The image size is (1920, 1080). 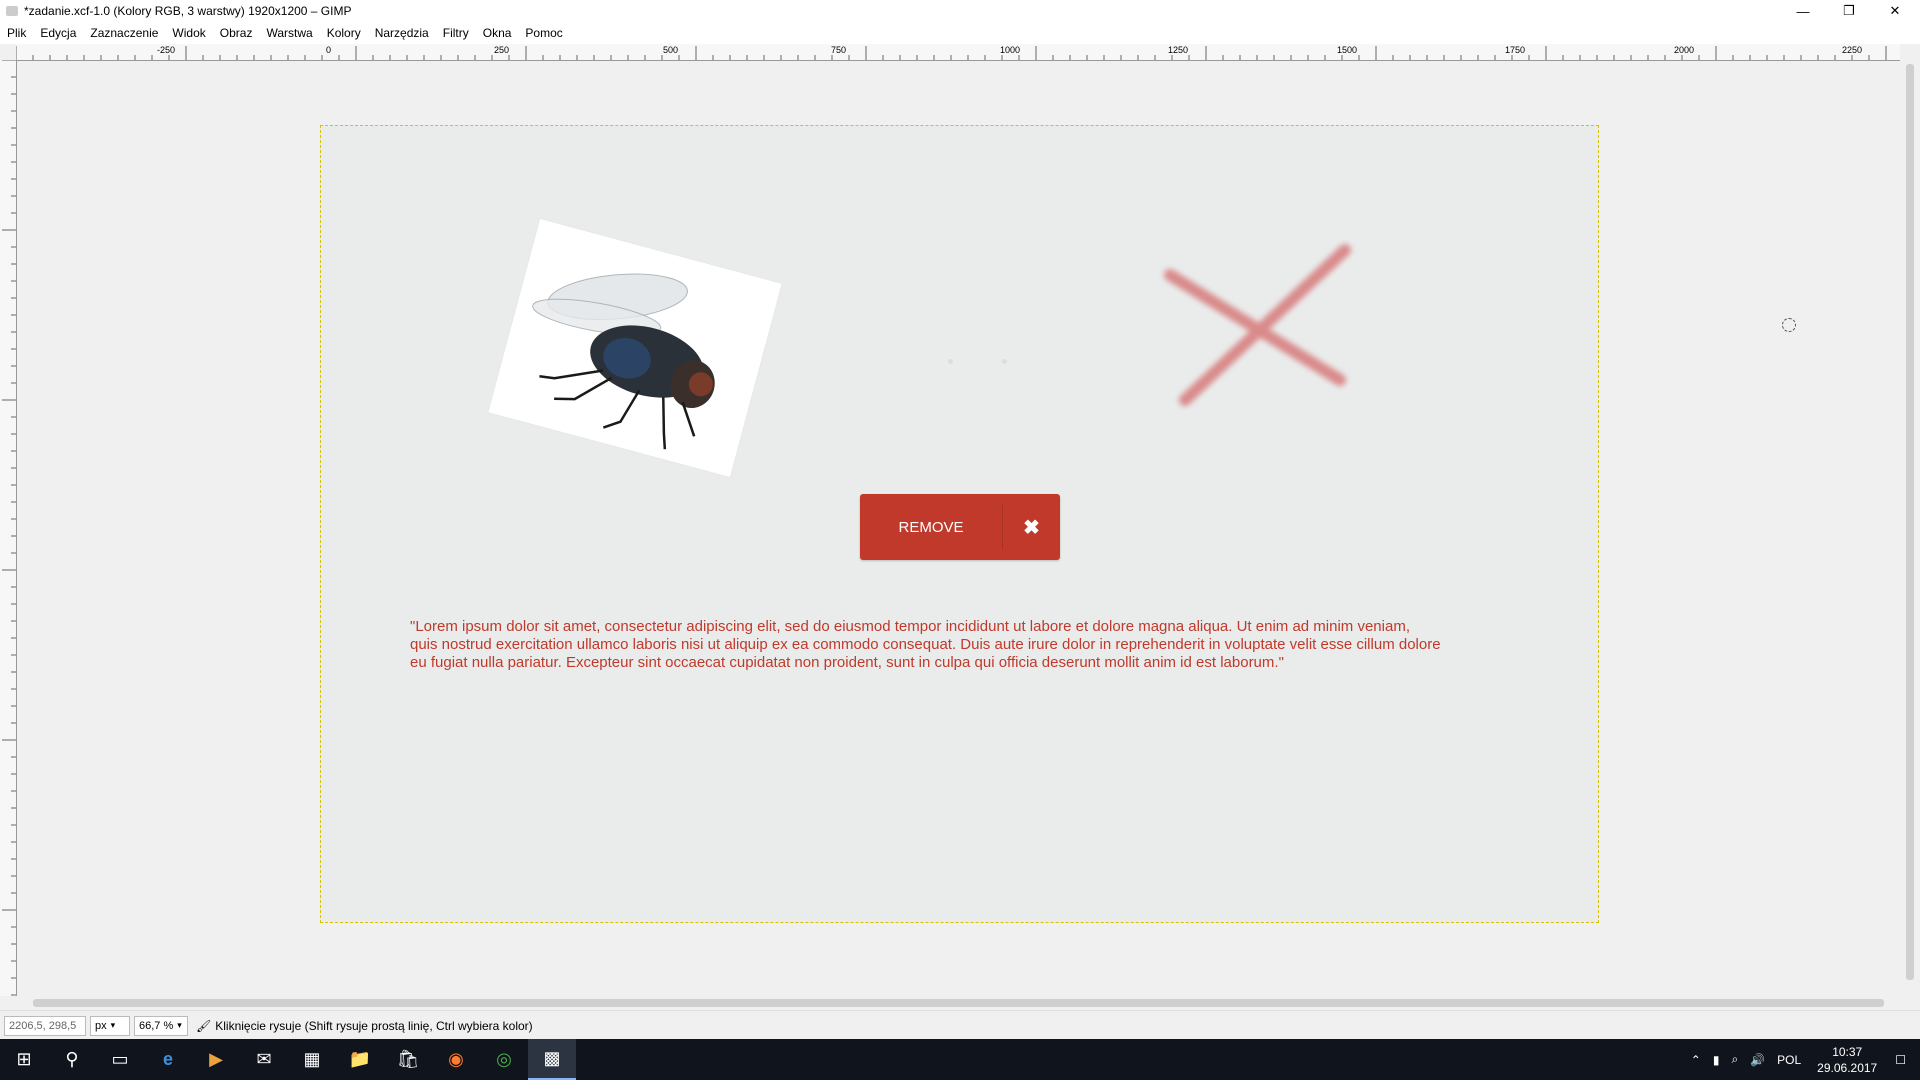 What do you see at coordinates (8, 52) in the screenshot?
I see `ruler-corner` at bounding box center [8, 52].